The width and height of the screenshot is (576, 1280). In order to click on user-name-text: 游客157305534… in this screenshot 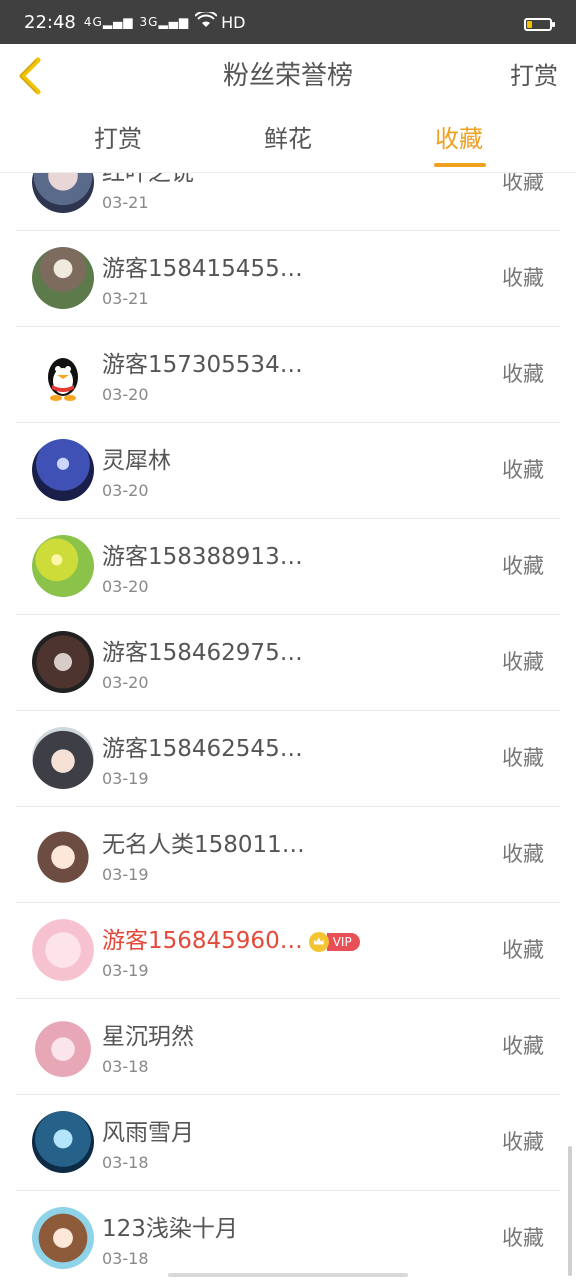, I will do `click(202, 365)`.